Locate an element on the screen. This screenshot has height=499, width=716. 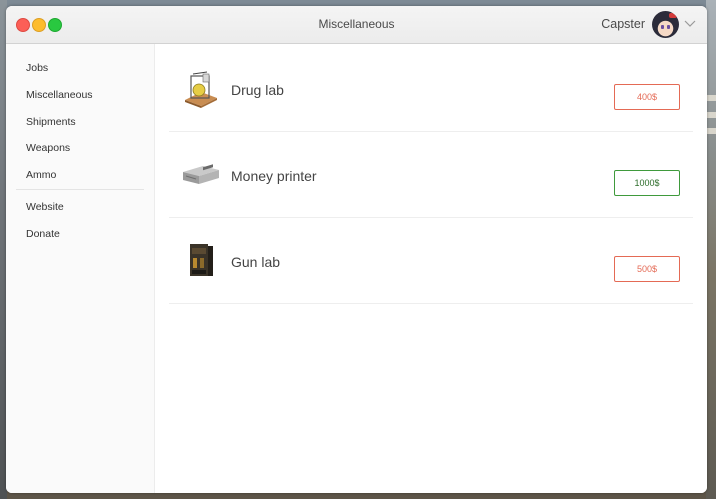
sidebar-item-shipments: Shipments is located at coordinates (51, 122).